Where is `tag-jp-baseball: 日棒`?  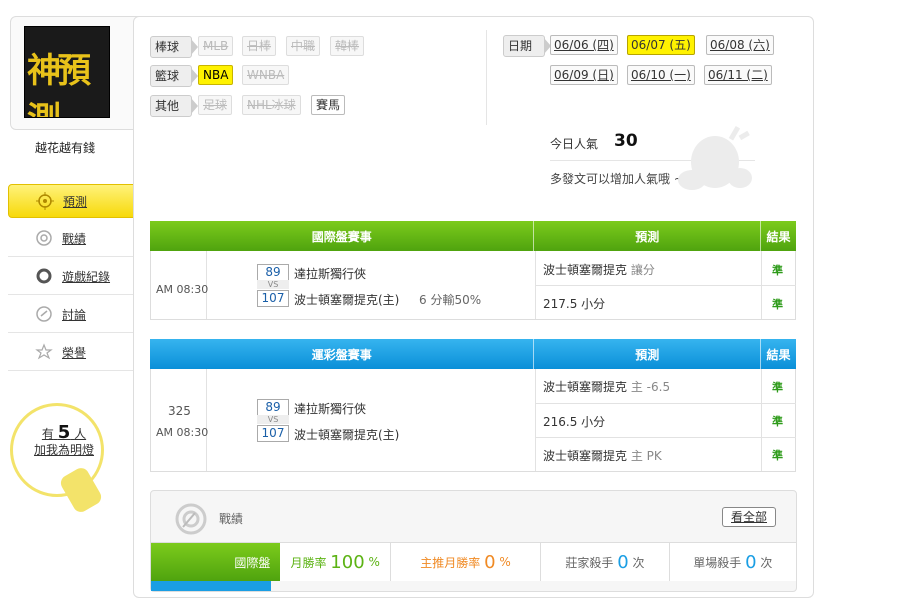 tag-jp-baseball: 日棒 is located at coordinates (259, 46).